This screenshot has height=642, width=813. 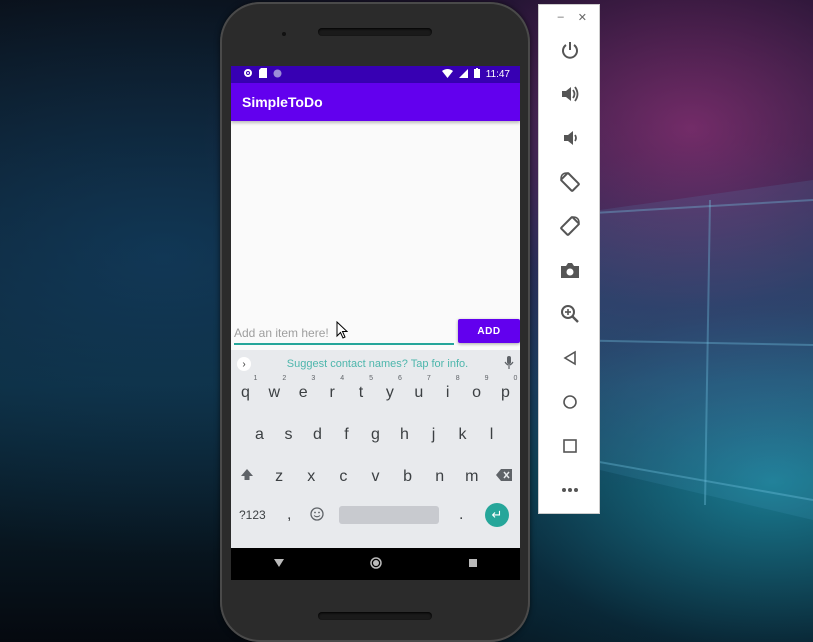 I want to click on key-f: f, so click(x=347, y=435).